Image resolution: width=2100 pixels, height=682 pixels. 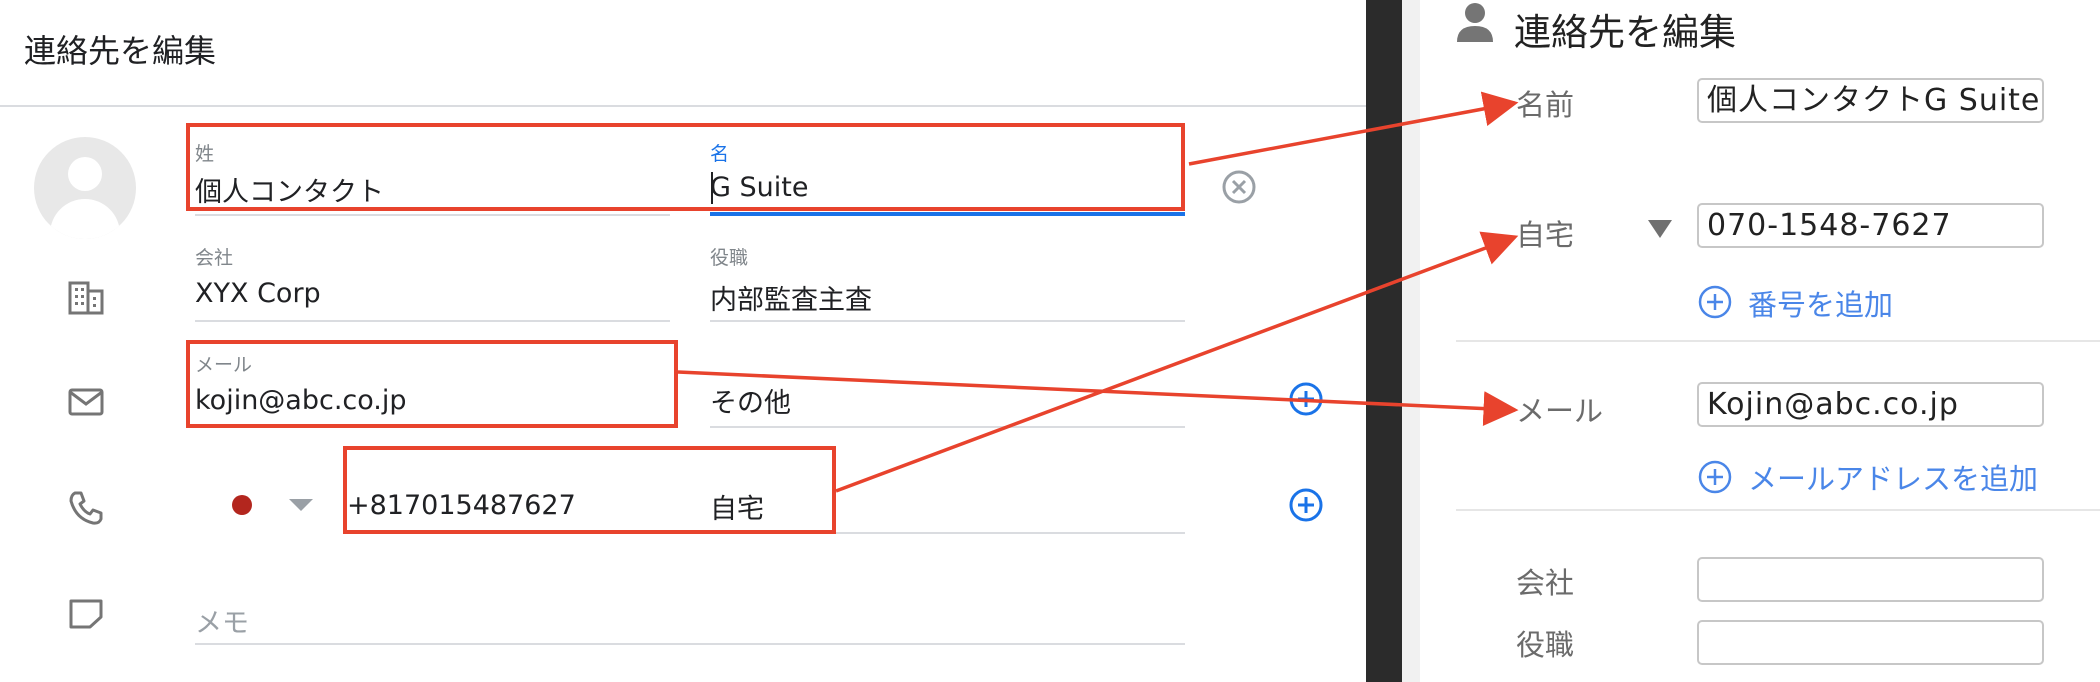 I want to click on clear-icon, so click(x=1239, y=187).